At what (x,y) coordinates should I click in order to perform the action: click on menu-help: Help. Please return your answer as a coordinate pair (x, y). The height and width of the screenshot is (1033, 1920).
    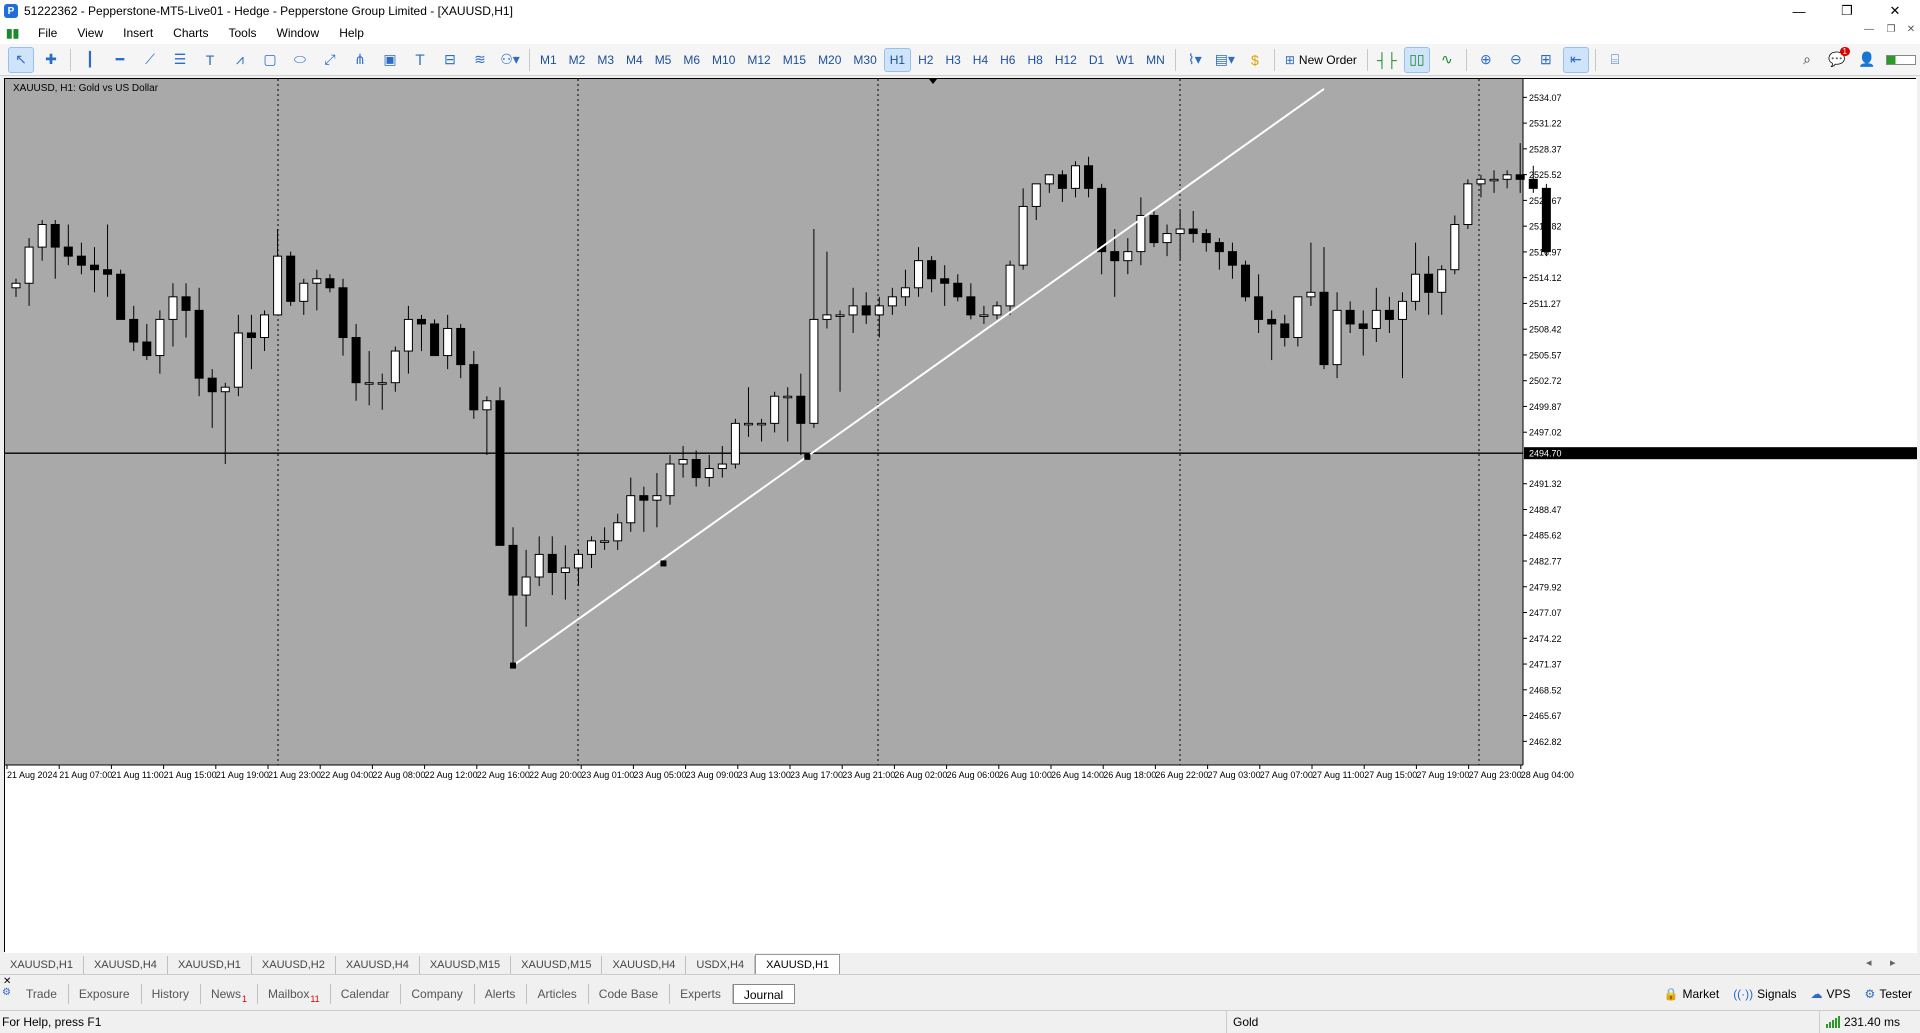
    Looking at the image, I should click on (351, 33).